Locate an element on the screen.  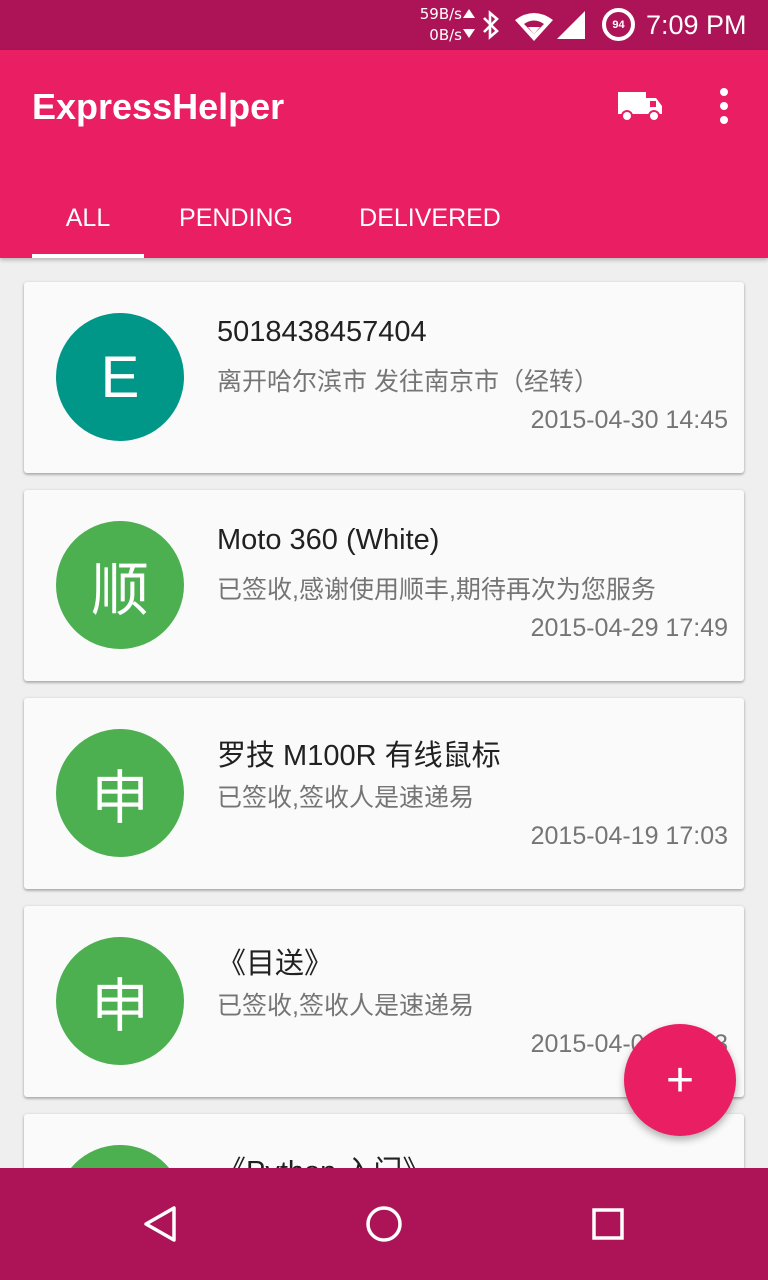
tab-indicator is located at coordinates (88, 256).